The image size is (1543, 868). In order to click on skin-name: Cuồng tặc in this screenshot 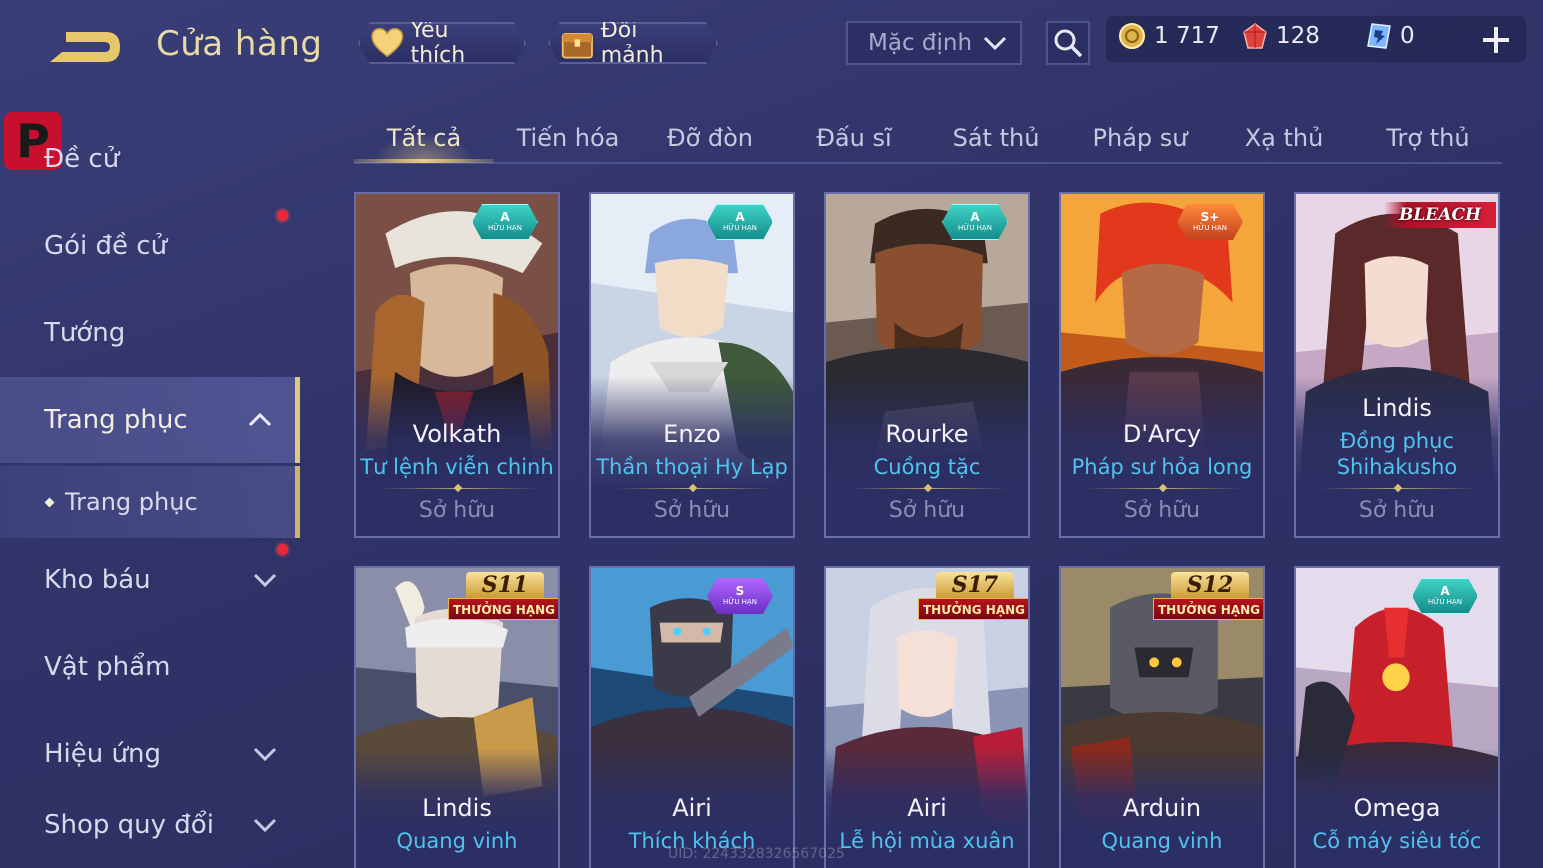, I will do `click(927, 467)`.